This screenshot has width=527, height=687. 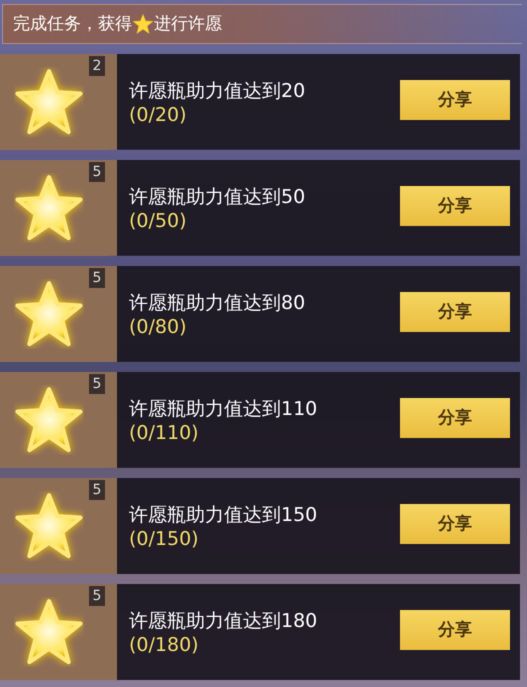 I want to click on header-text: 进行许愿, so click(x=188, y=24).